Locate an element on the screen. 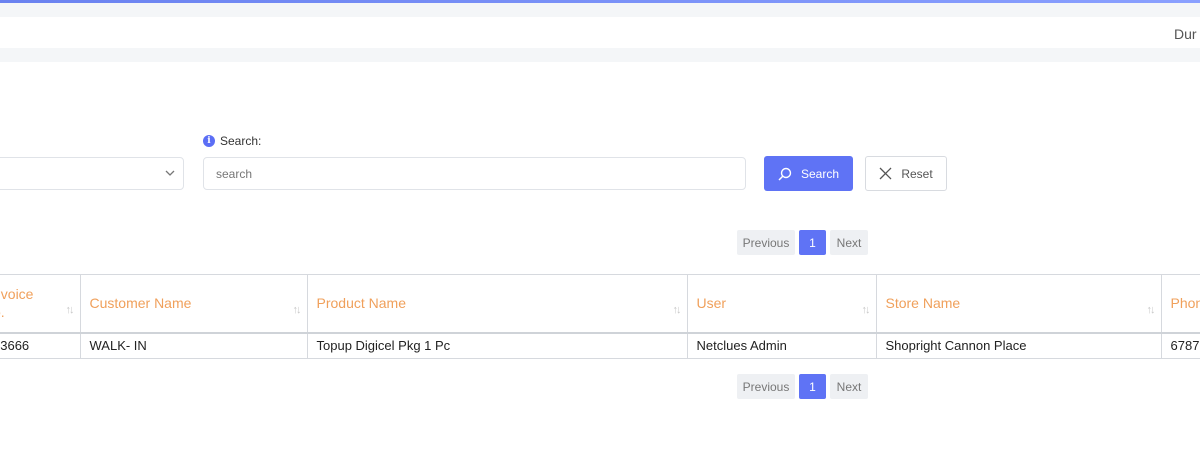  table-cell-customer-name: WALK- IN is located at coordinates (194, 345).